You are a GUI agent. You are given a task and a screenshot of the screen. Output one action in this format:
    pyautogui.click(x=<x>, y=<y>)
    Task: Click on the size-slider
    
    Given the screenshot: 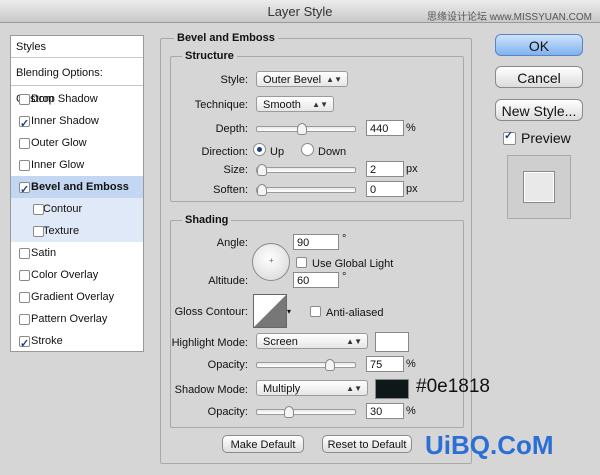 What is the action you would take?
    pyautogui.click(x=306, y=170)
    